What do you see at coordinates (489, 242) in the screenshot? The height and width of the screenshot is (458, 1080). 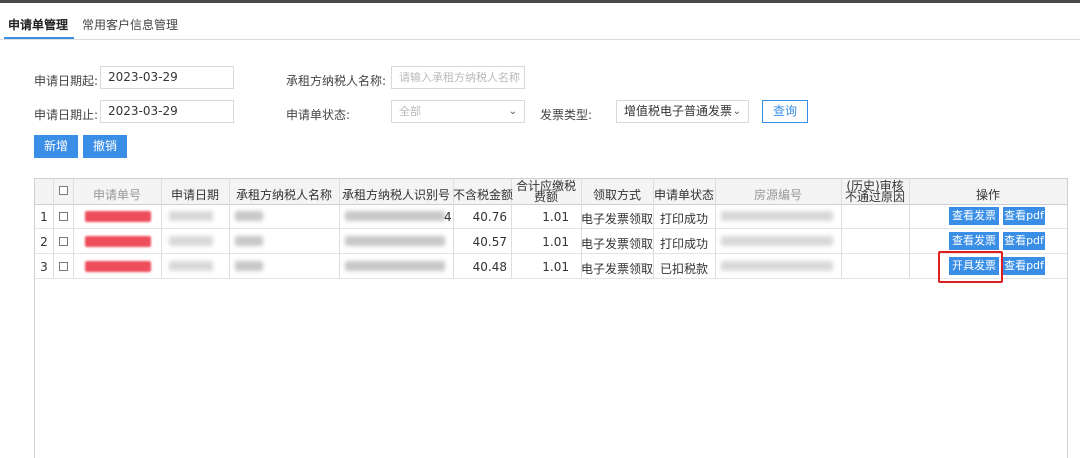 I see `amount-excl-tax: 40.57` at bounding box center [489, 242].